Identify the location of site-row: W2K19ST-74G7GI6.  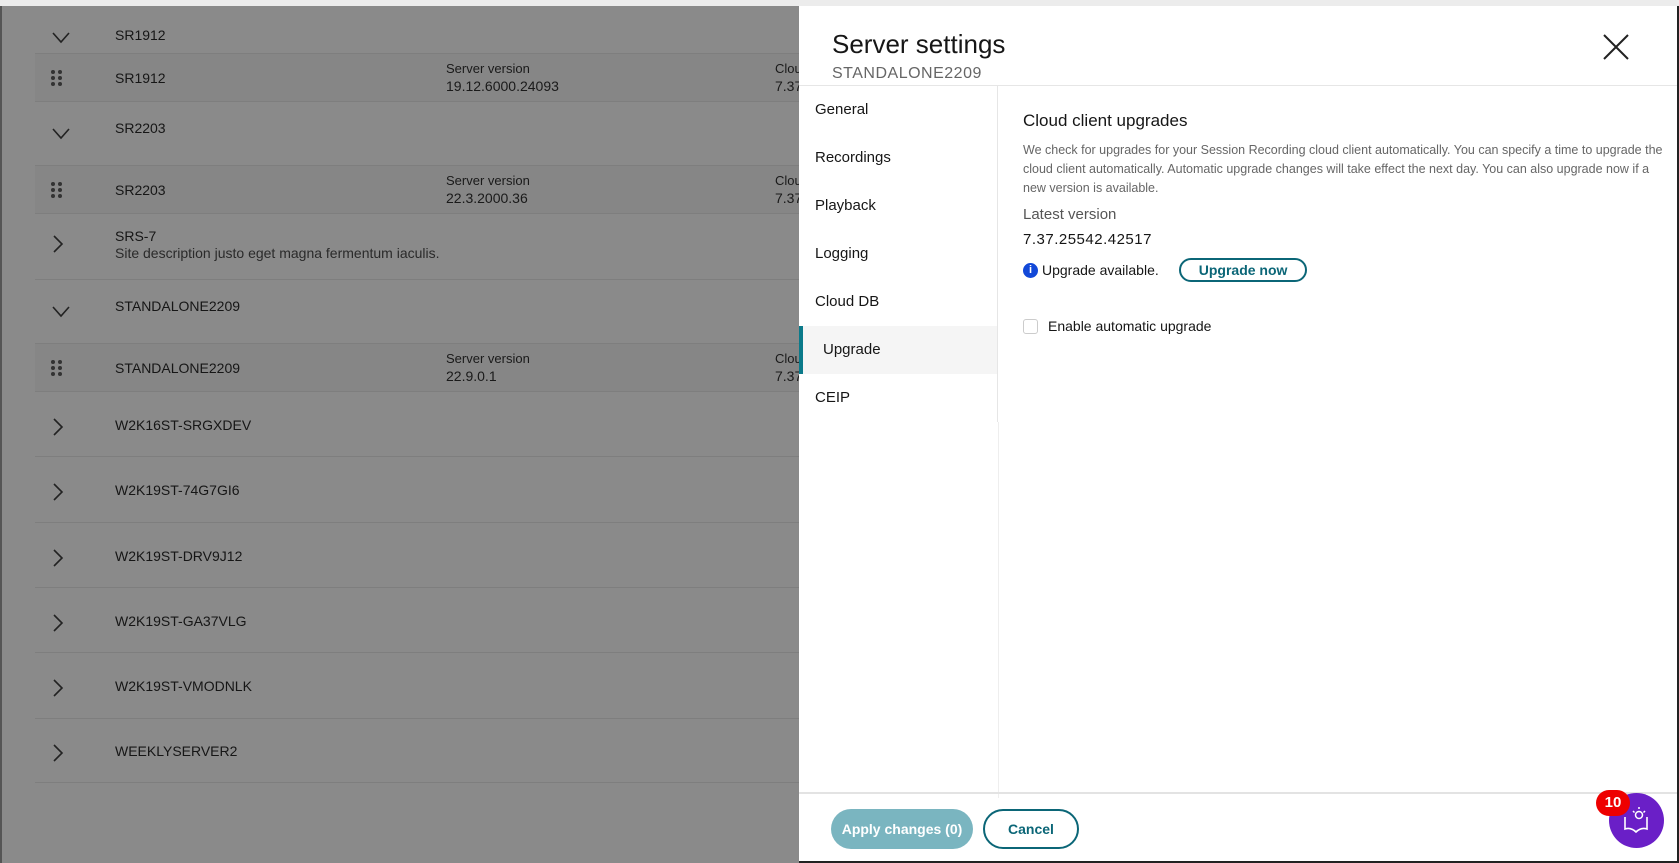
(435, 490).